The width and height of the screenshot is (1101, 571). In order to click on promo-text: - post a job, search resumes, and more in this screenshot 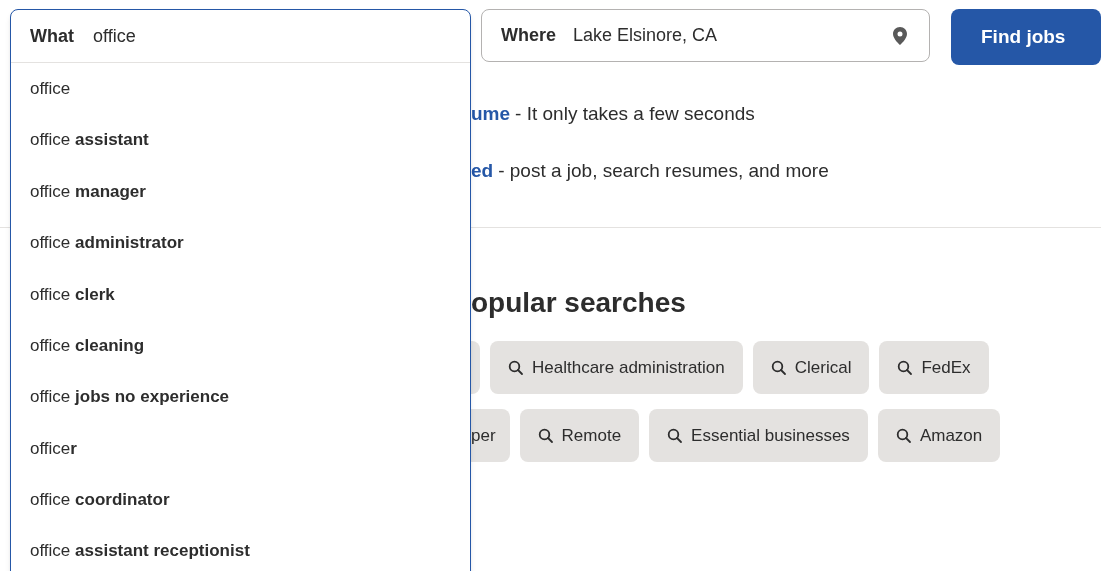, I will do `click(663, 170)`.